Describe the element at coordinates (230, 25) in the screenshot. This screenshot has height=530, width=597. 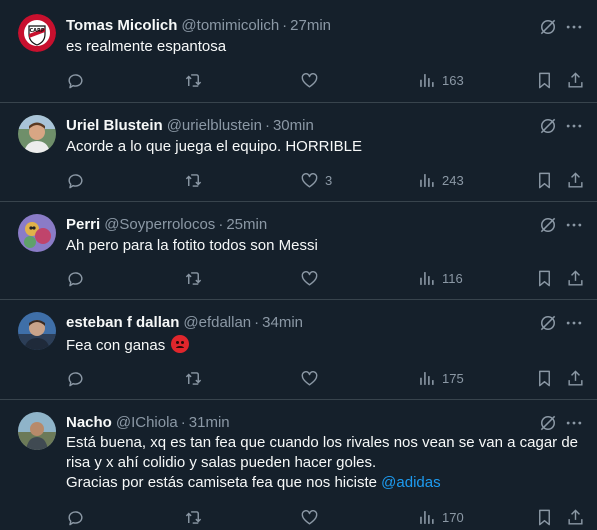
I see `author-handle: @tomimicolich` at that location.